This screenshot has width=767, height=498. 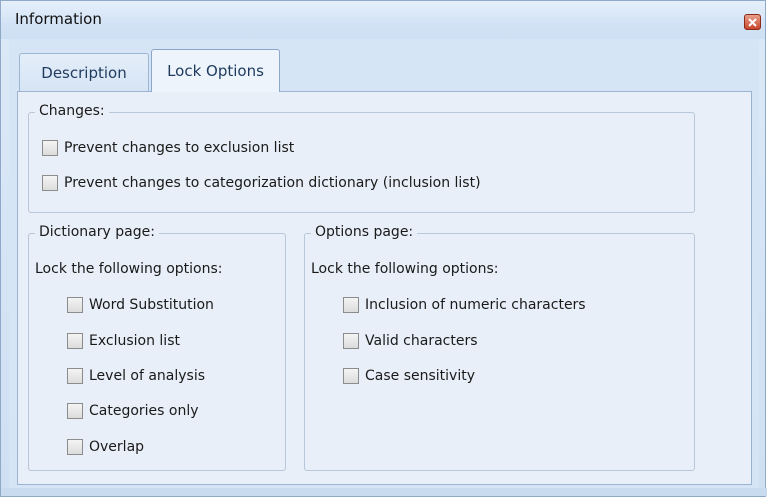 I want to click on exclusion-list-checkbox, so click(x=75, y=341).